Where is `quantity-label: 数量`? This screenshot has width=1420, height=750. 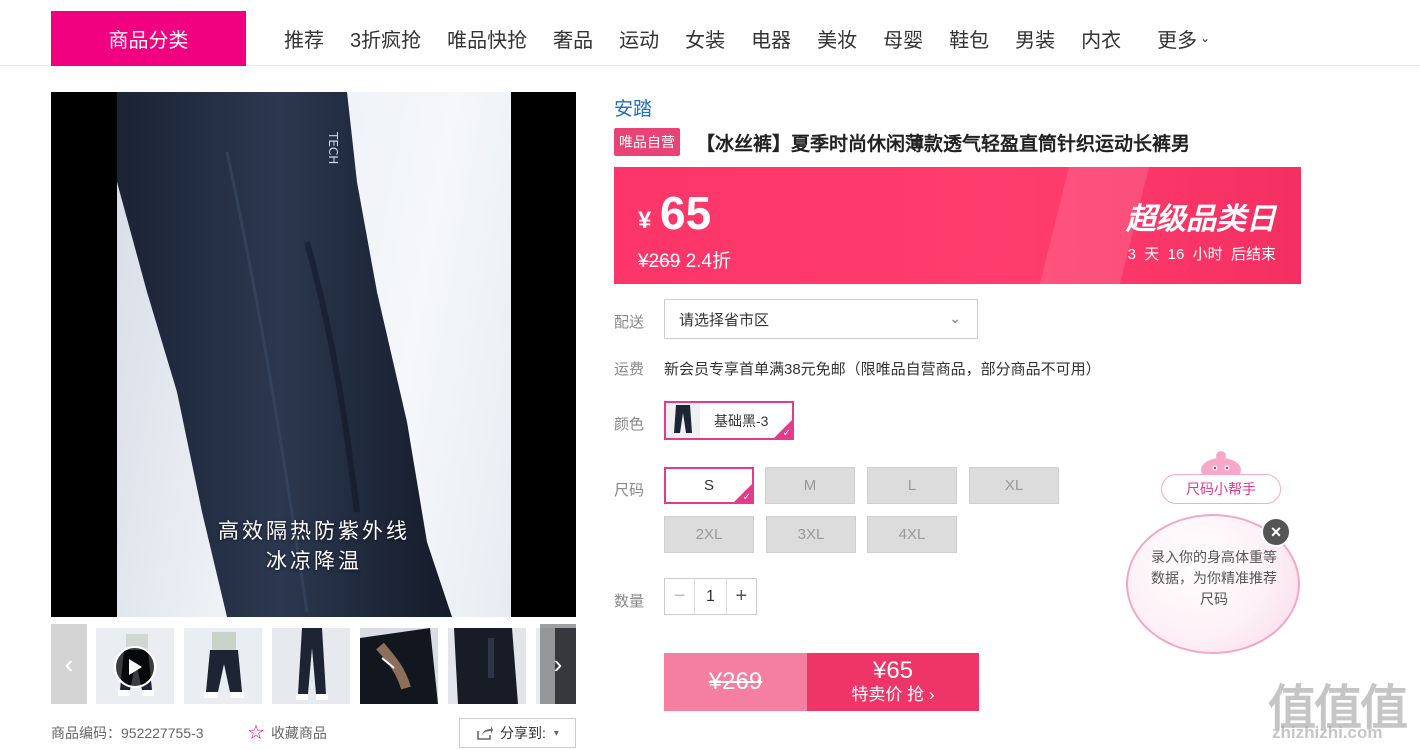
quantity-label: 数量 is located at coordinates (629, 601).